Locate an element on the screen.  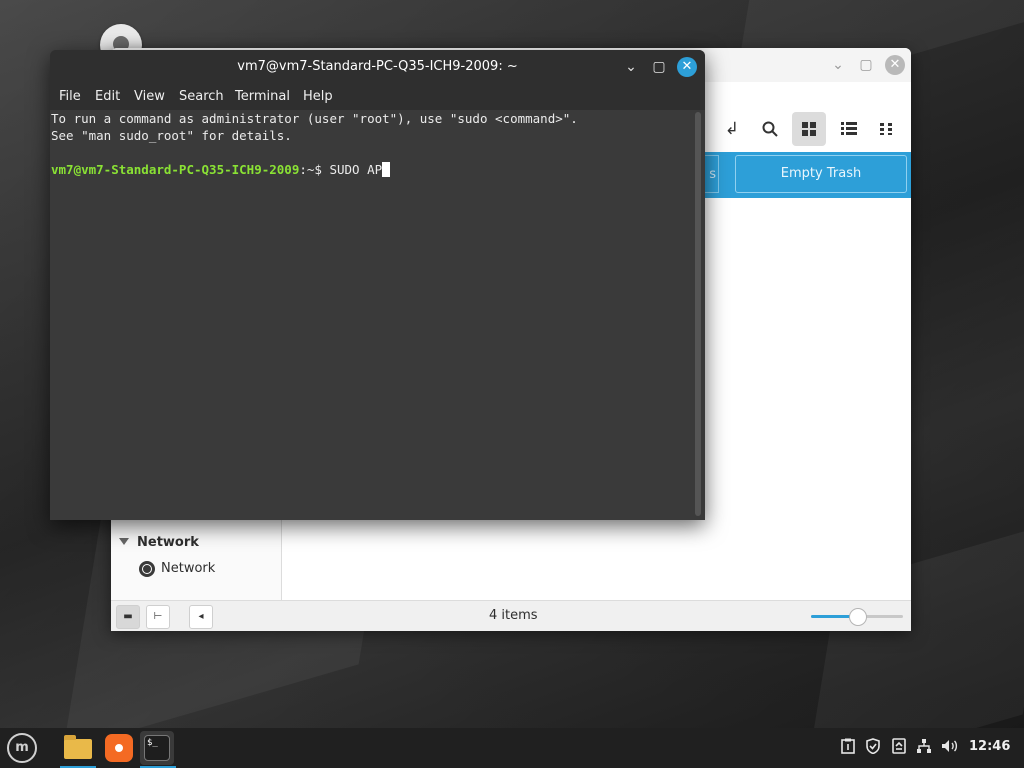
grid-view-icon is located at coordinates (809, 129).